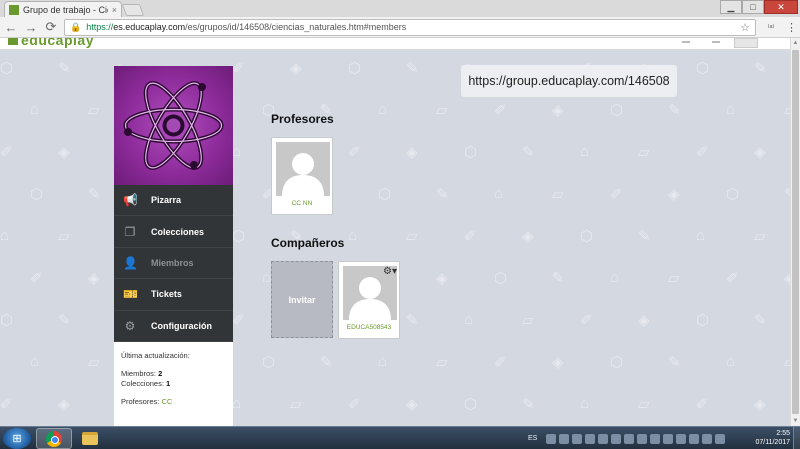  I want to click on maximize-button: □, so click(753, 7).